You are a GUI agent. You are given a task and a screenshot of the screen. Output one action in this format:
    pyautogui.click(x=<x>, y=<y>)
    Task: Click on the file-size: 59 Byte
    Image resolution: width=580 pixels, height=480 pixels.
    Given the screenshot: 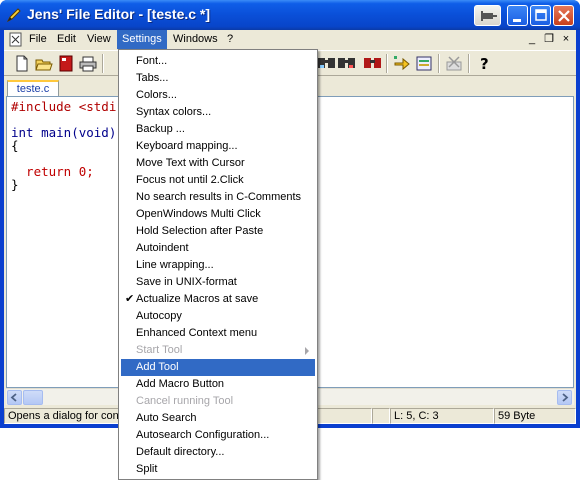 What is the action you would take?
    pyautogui.click(x=535, y=416)
    